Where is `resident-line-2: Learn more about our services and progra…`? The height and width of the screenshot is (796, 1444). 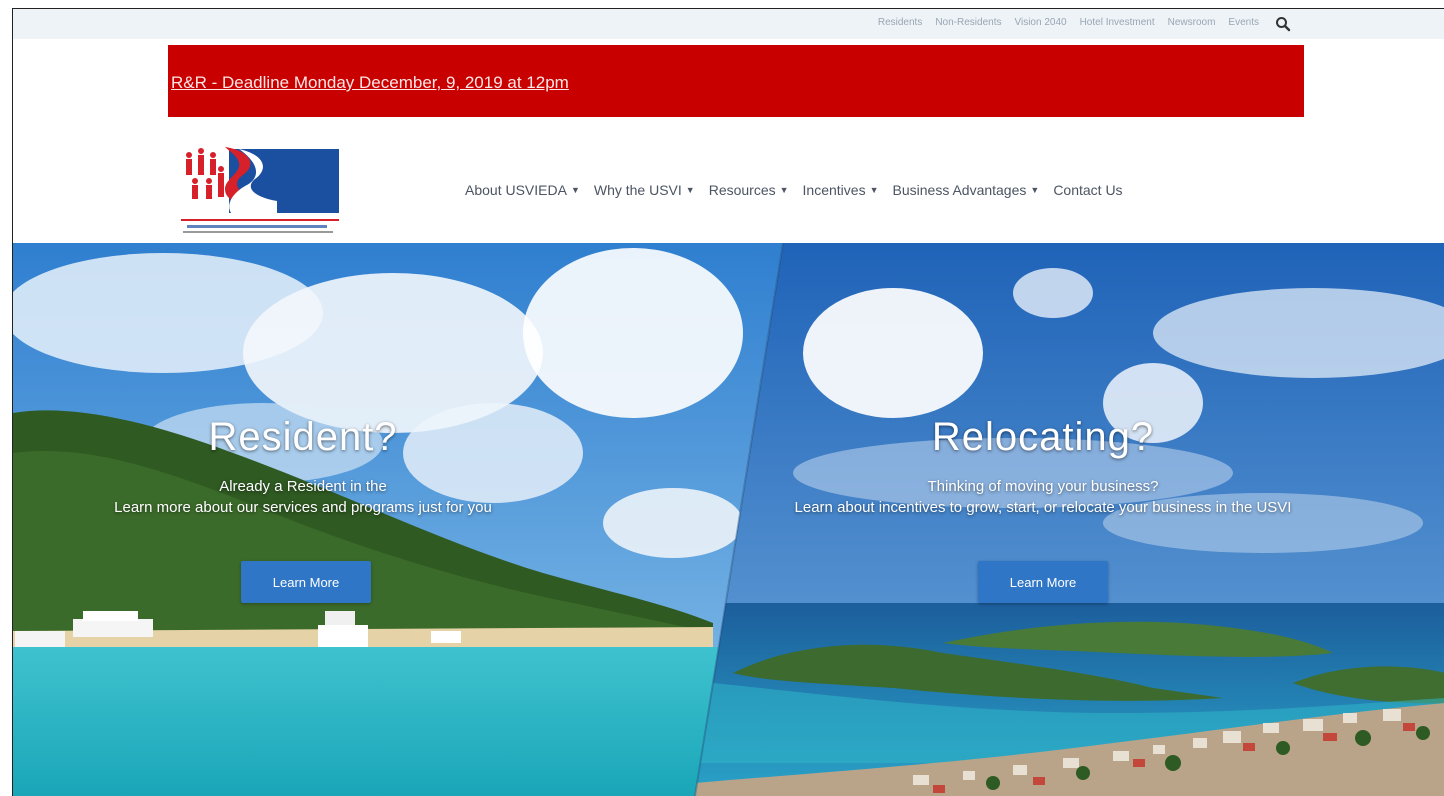
resident-line-2: Learn more about our services and progra… is located at coordinates (303, 507).